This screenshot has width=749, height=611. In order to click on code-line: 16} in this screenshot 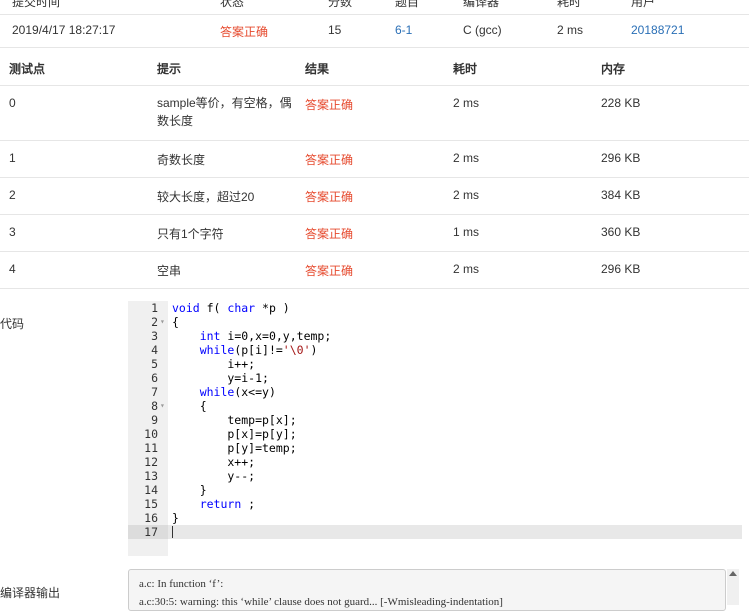, I will do `click(435, 518)`.